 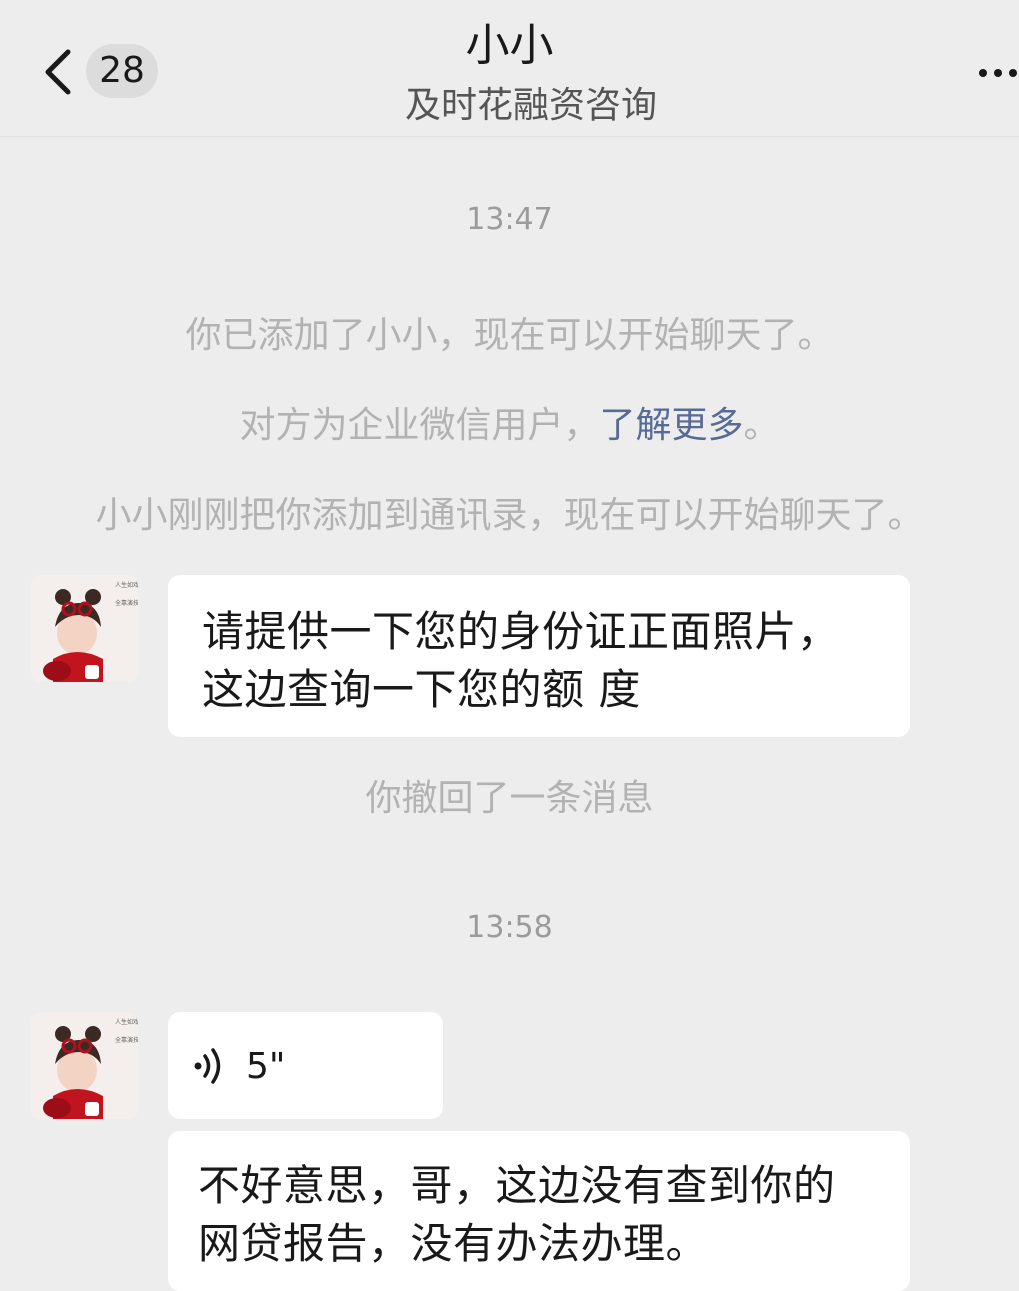 I want to click on system-notice-added: 你已添加了小小，现在可以开始聊天了。, so click(x=509, y=335).